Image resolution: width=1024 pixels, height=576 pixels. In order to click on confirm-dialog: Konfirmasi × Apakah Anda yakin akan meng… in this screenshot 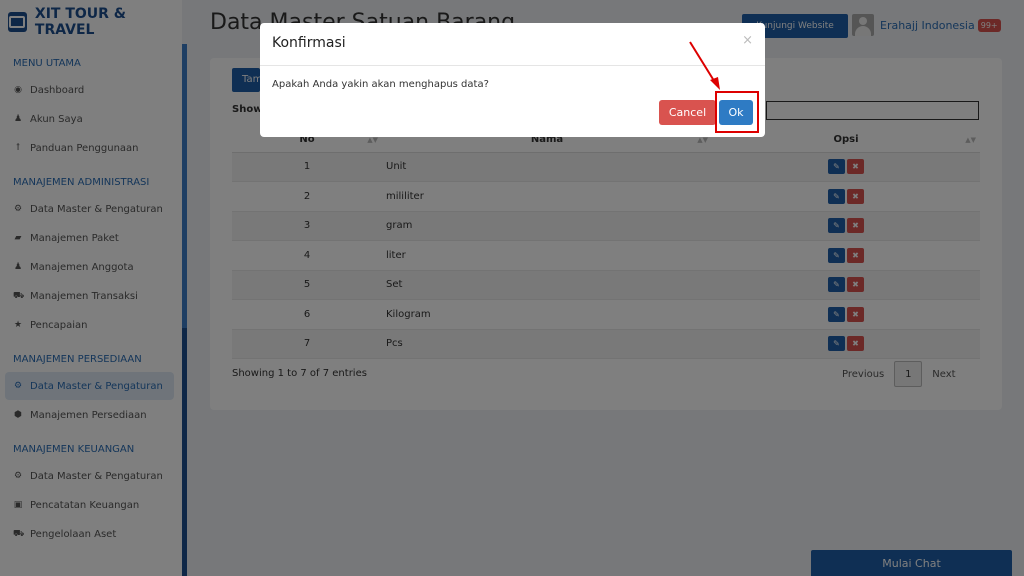, I will do `click(512, 80)`.